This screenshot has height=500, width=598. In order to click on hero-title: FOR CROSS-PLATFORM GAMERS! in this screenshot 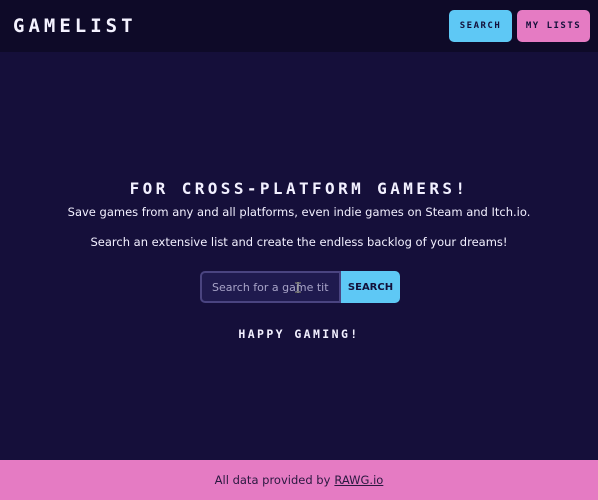, I will do `click(299, 188)`.